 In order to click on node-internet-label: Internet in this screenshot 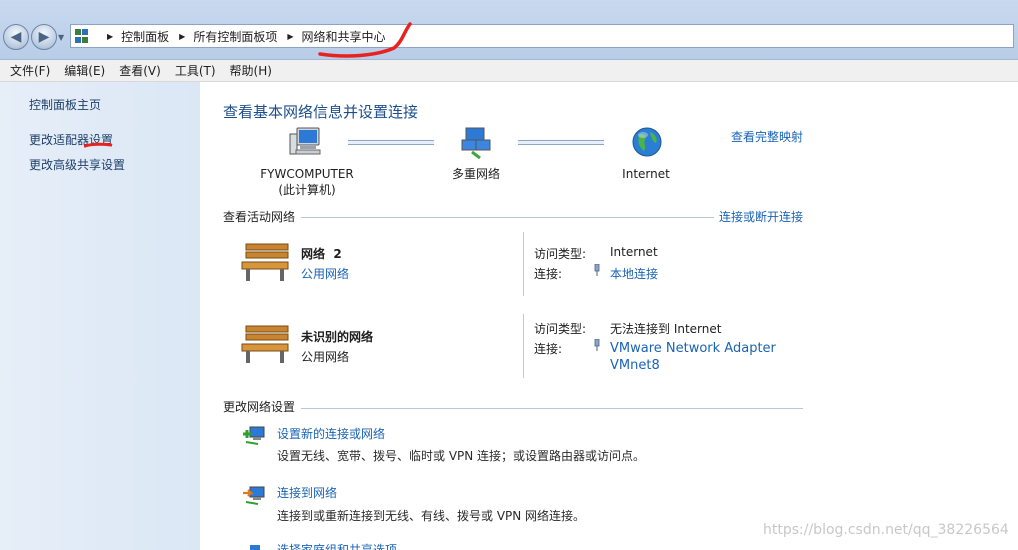, I will do `click(646, 174)`.